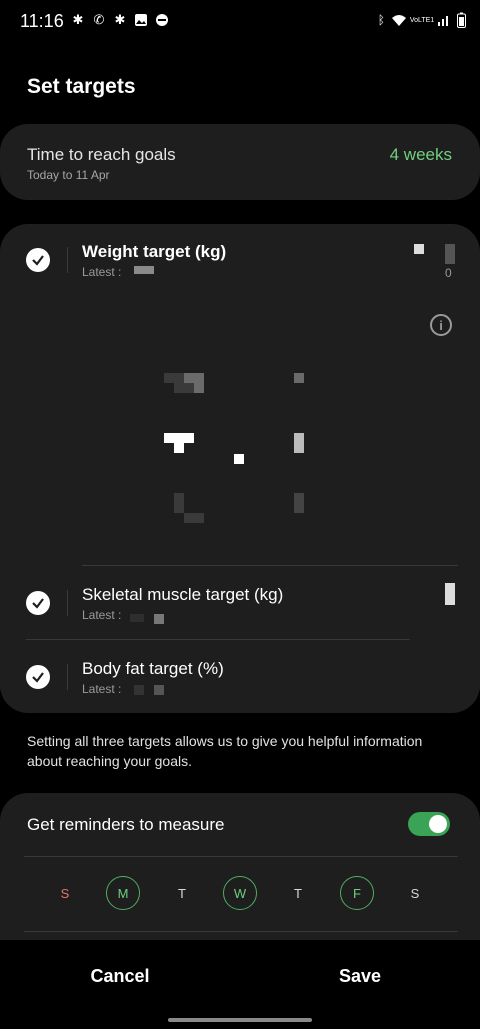 Image resolution: width=480 pixels, height=1029 pixels. What do you see at coordinates (421, 155) in the screenshot?
I see `time-to-reach-goals-value: 4 weeks` at bounding box center [421, 155].